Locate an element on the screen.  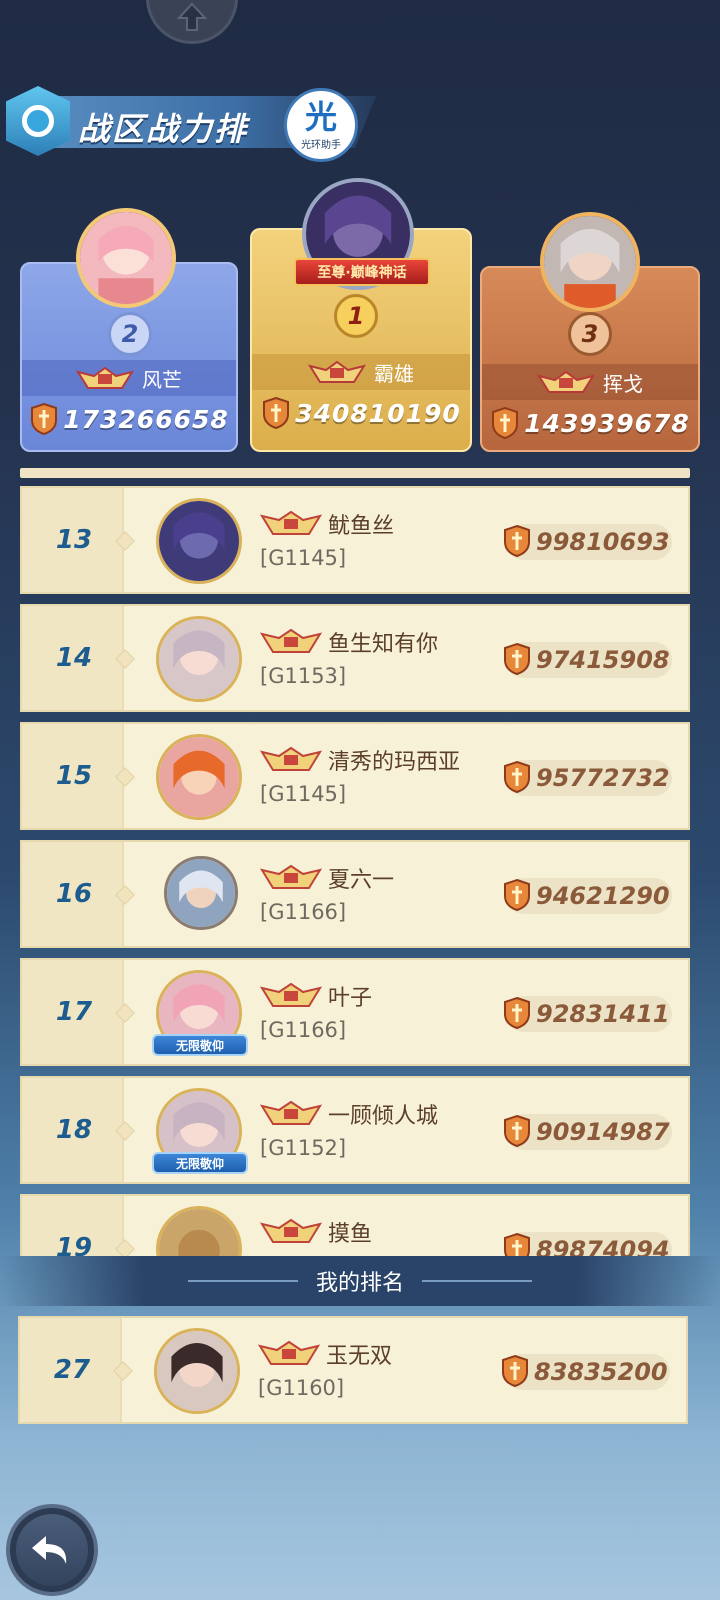
back-button is located at coordinates (52, 1550).